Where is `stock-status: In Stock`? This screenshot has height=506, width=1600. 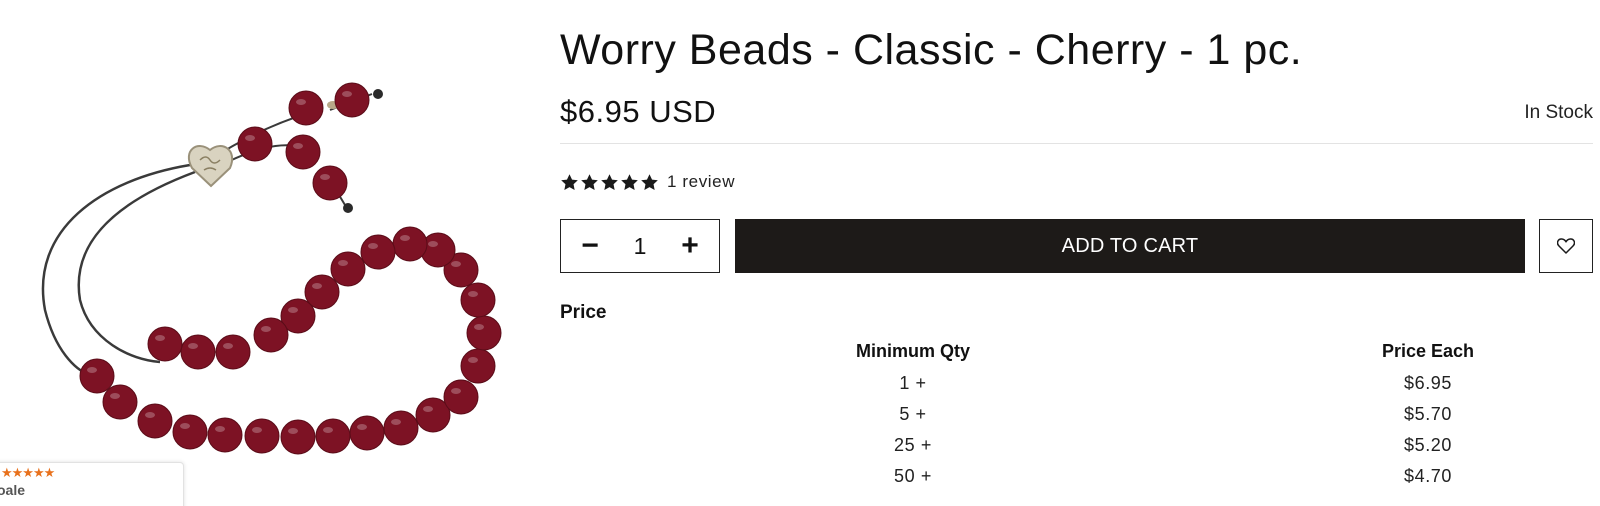
stock-status: In Stock is located at coordinates (1558, 112).